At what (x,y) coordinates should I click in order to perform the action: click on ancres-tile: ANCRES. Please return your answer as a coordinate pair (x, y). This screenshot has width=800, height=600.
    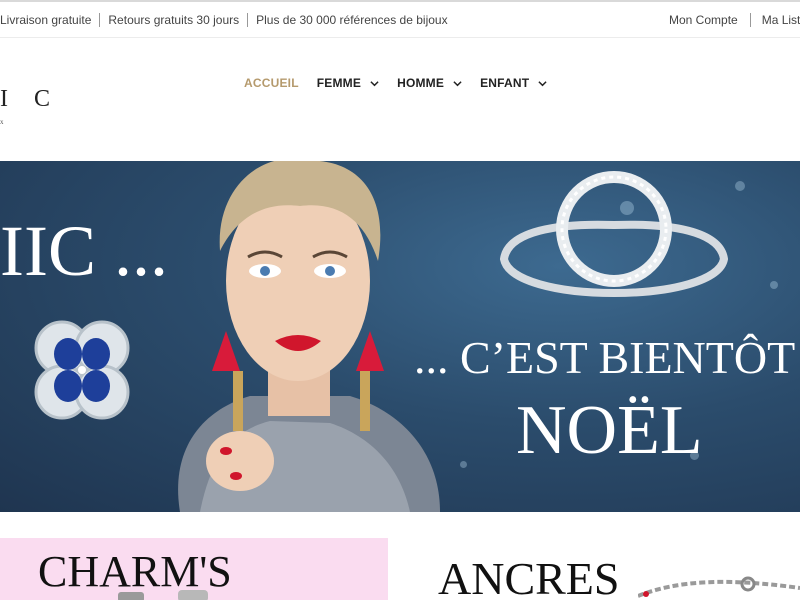
    Looking at the image, I should click on (605, 569).